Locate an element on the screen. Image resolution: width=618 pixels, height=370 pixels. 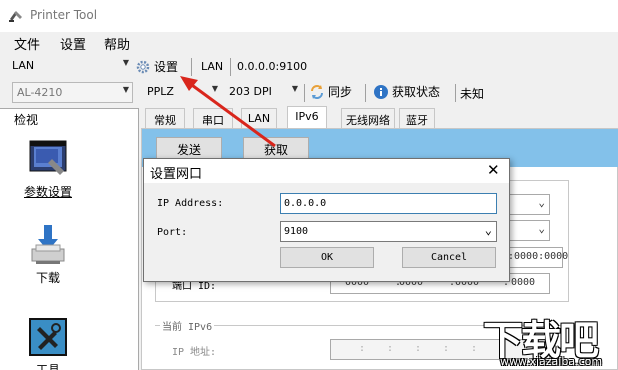
watermark-url: www.xiazaiba.com is located at coordinates (551, 361).